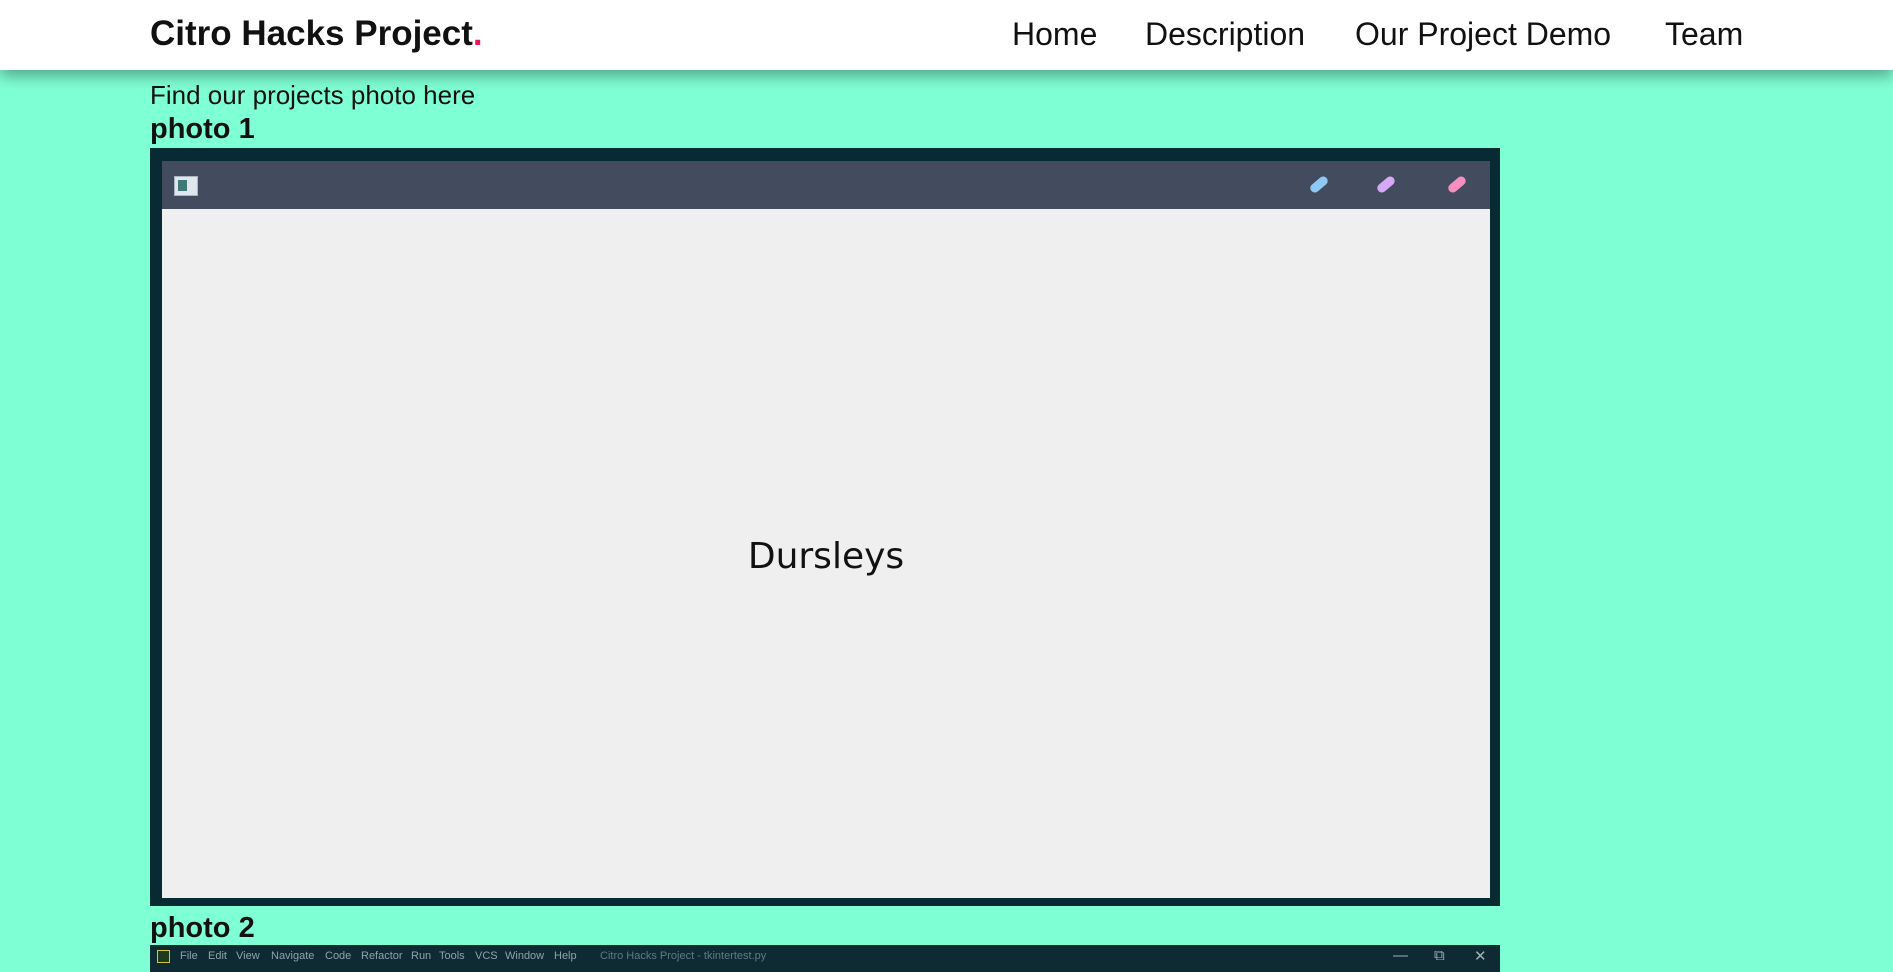 The image size is (1893, 972). I want to click on nav-link-project-demo: Our Project Demo, so click(1483, 34).